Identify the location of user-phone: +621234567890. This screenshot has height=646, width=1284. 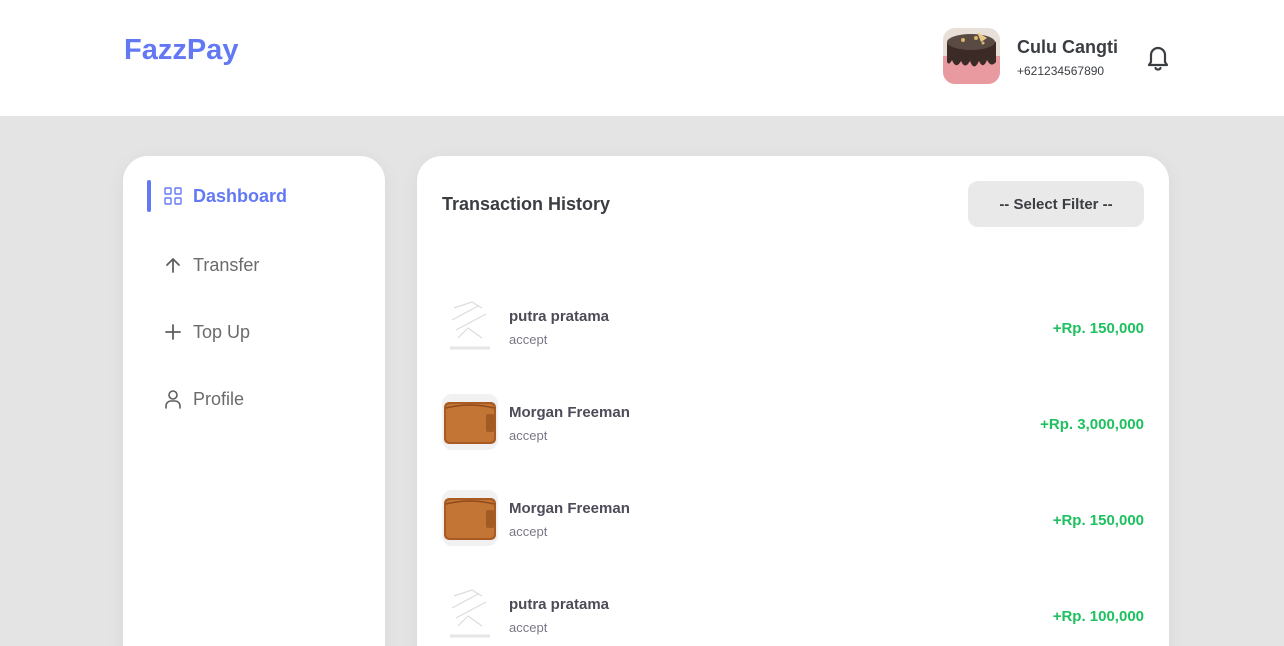
(1061, 71).